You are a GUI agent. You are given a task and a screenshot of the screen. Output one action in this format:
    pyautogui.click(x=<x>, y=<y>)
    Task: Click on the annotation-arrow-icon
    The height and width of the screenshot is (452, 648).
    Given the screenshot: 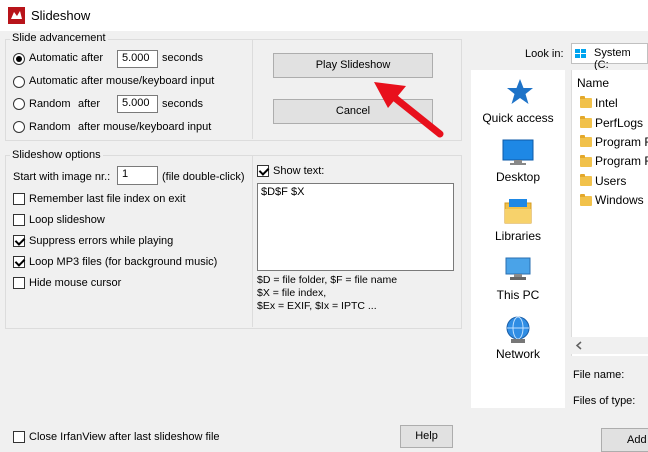 What is the action you would take?
    pyautogui.click(x=409, y=110)
    